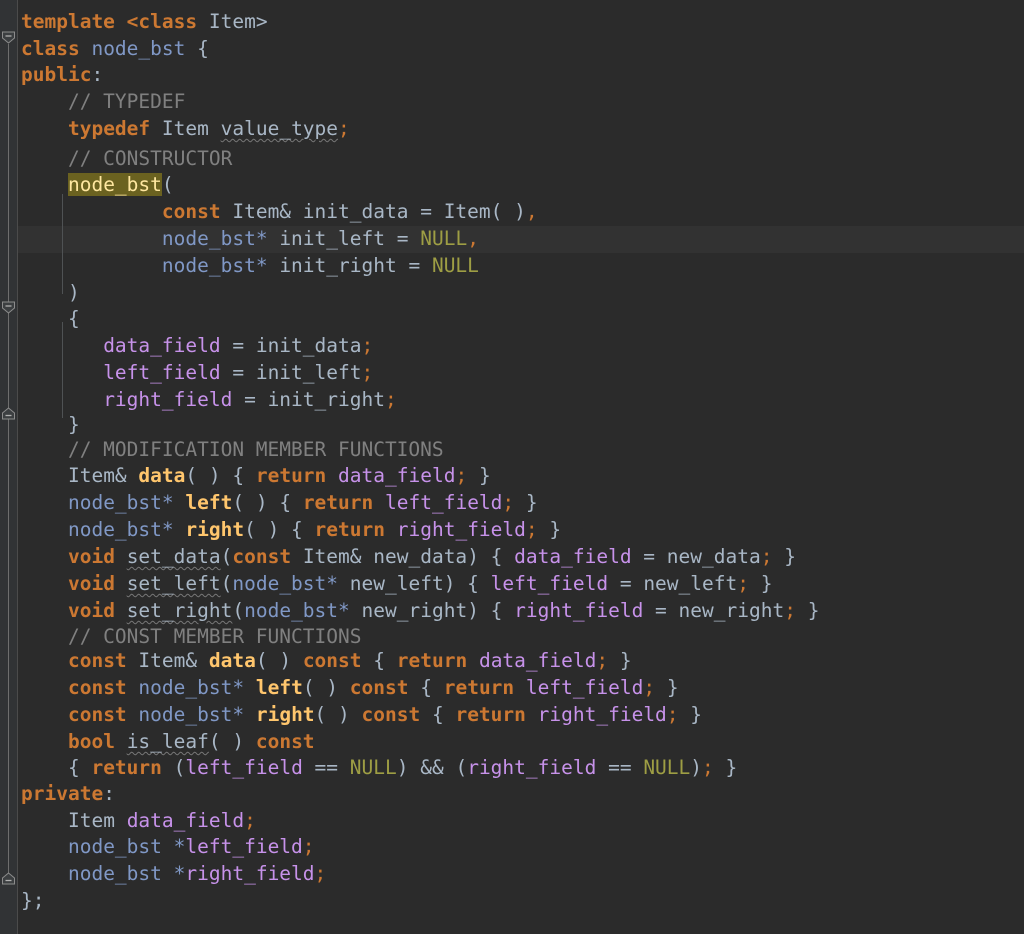 The width and height of the screenshot is (1024, 934). What do you see at coordinates (520, 159) in the screenshot?
I see `code-line-6: // CONSTRUCTOR` at bounding box center [520, 159].